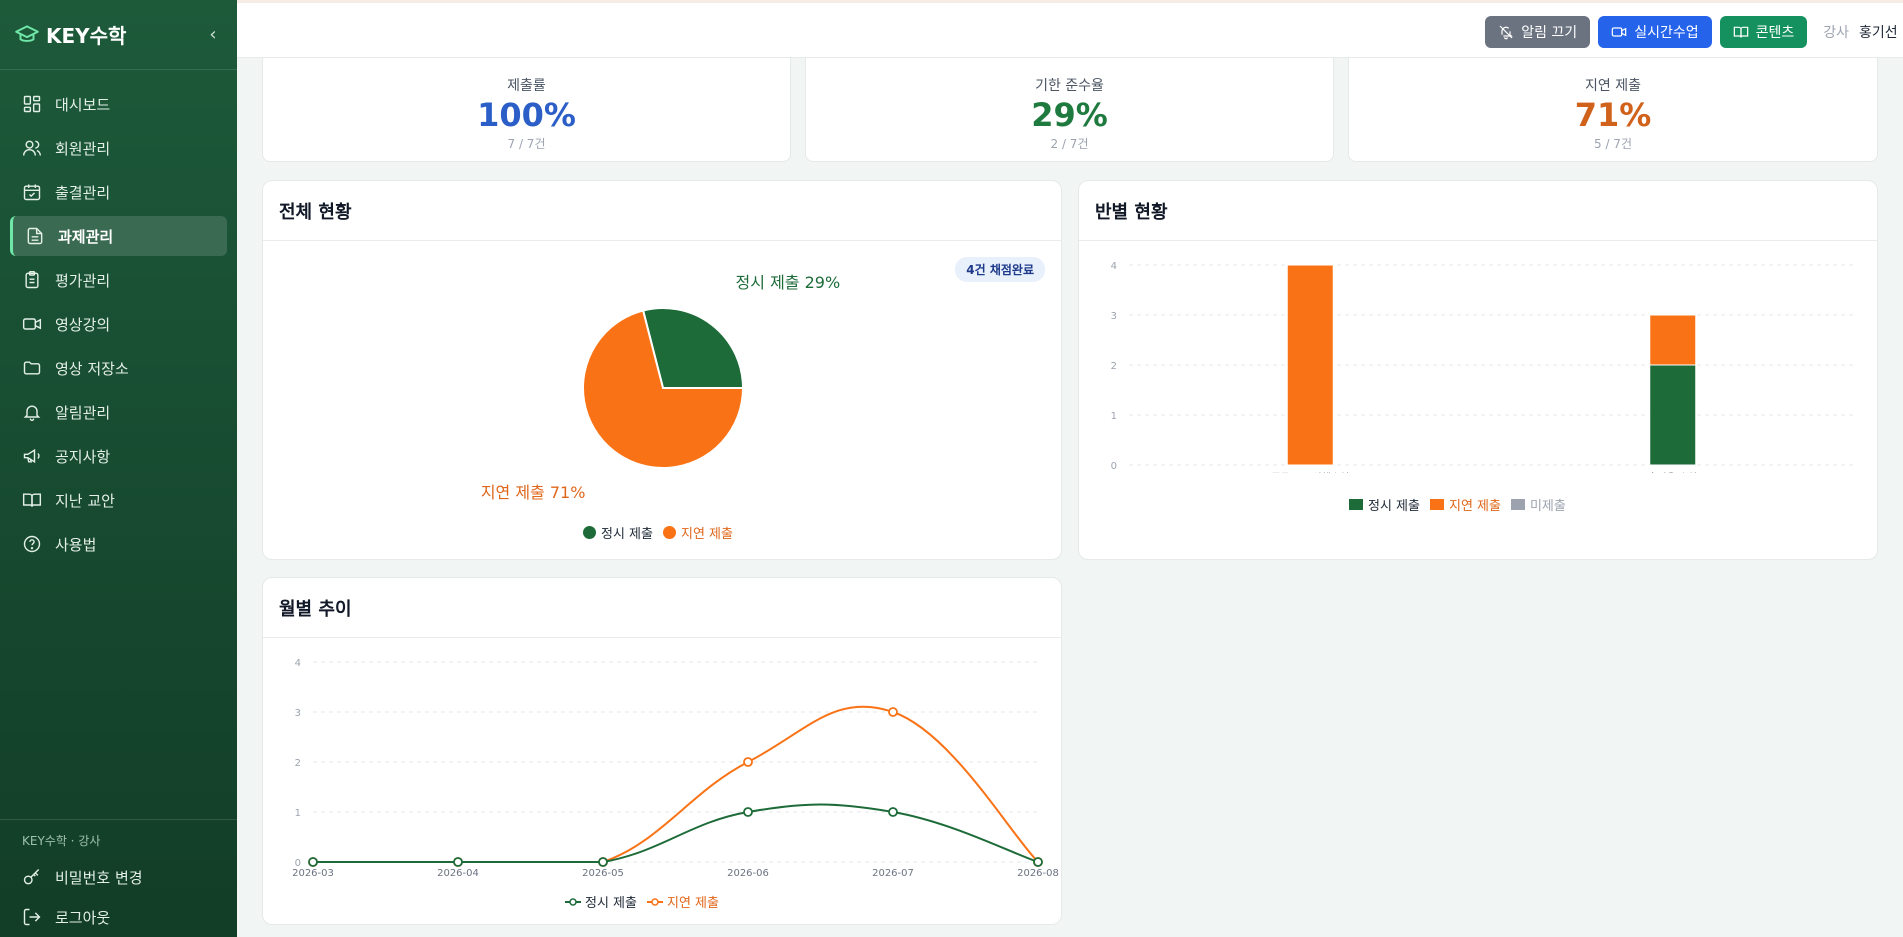  I want to click on logout-label: 로그아웃, so click(83, 917).